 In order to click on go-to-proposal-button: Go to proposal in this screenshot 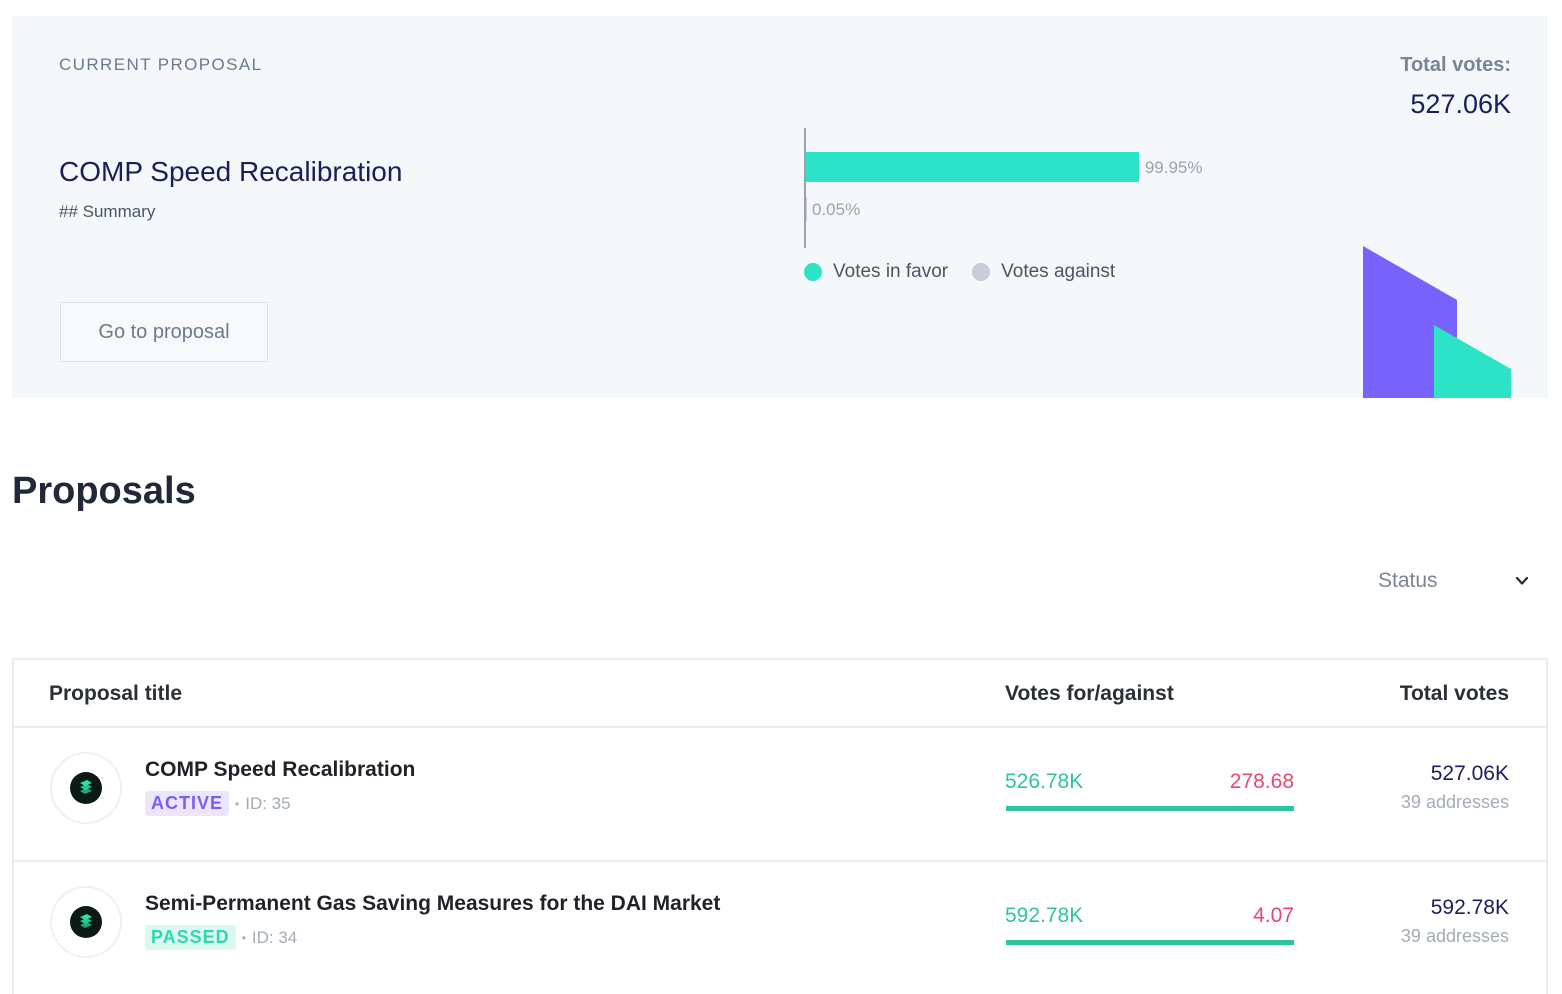, I will do `click(164, 332)`.